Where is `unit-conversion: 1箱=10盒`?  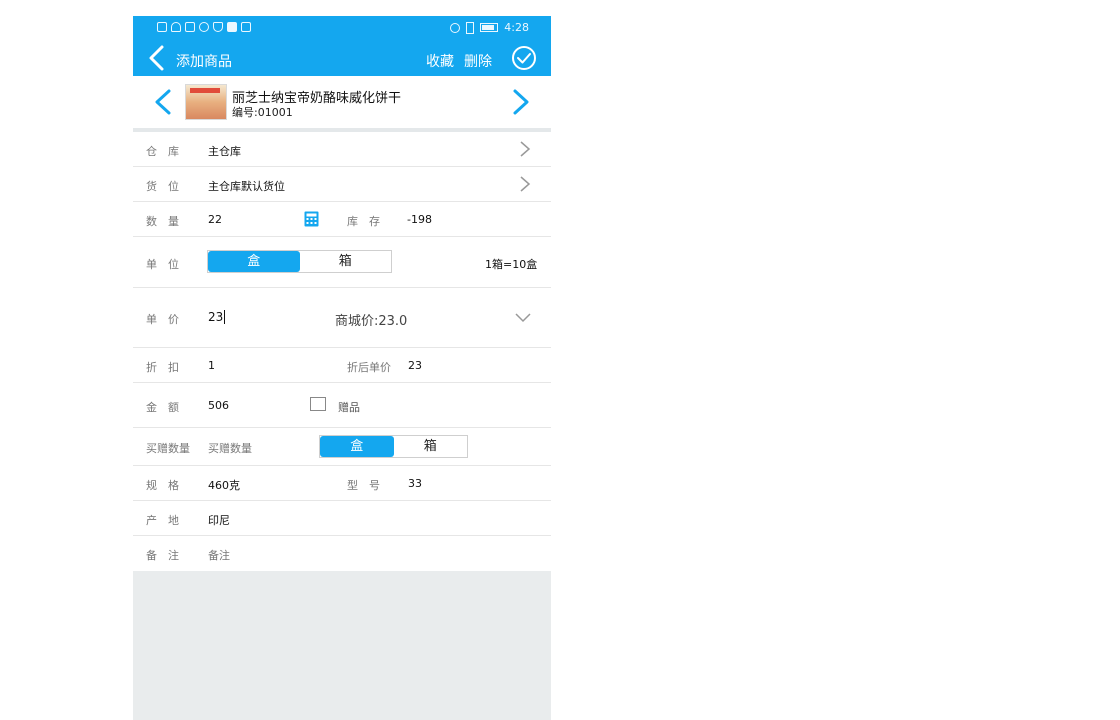 unit-conversion: 1箱=10盒 is located at coordinates (511, 264).